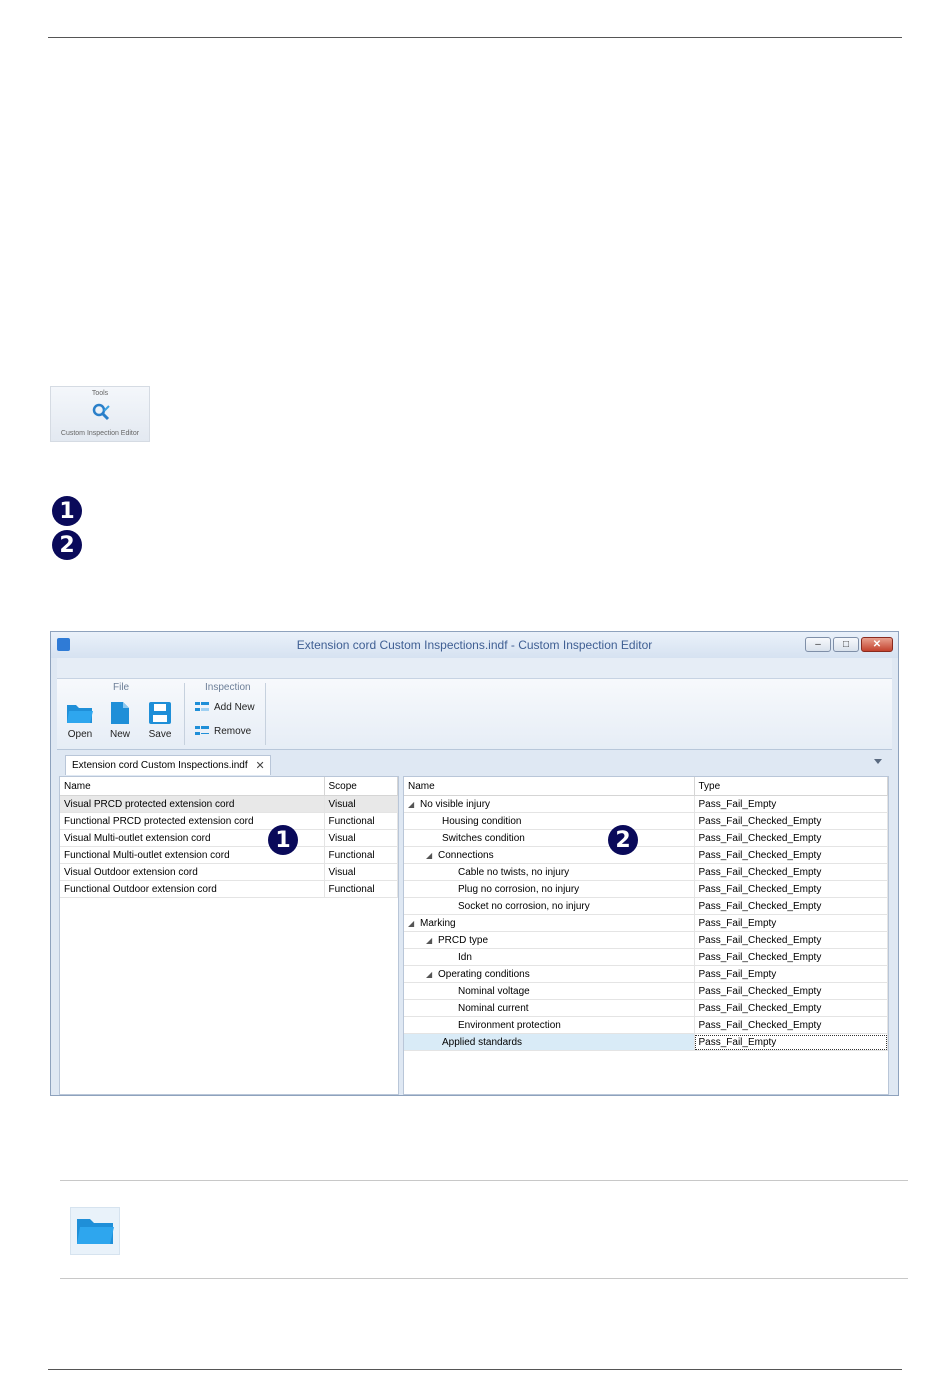 The image size is (950, 1397). What do you see at coordinates (549, 838) in the screenshot?
I see `tree-item-name: Switches condition` at bounding box center [549, 838].